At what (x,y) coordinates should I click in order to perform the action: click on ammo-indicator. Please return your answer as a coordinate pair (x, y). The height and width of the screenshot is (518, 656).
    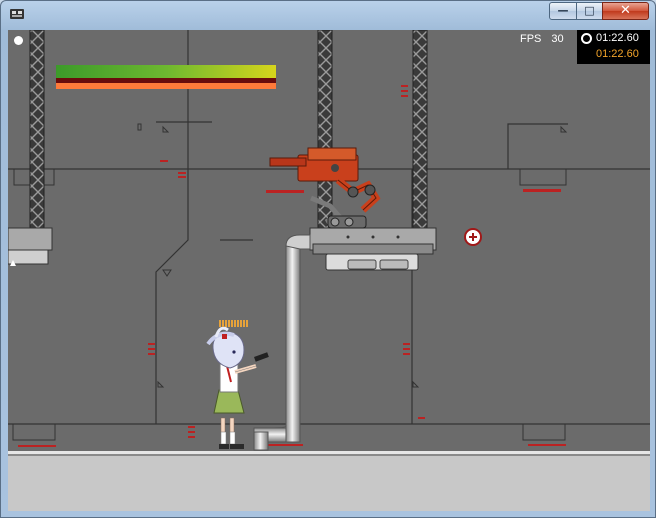
    Looking at the image, I should click on (233, 323).